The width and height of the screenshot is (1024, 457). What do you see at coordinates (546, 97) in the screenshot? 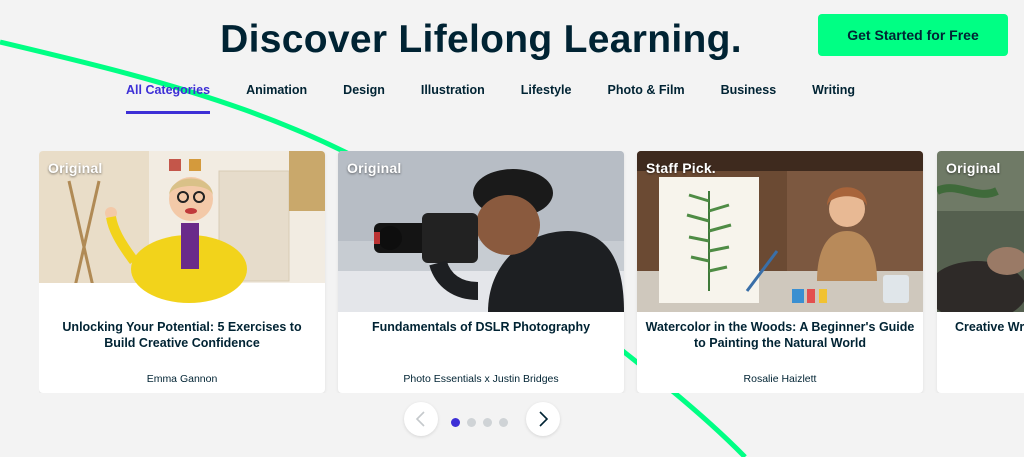
I see `tab-lifestyle: Lifestyle` at bounding box center [546, 97].